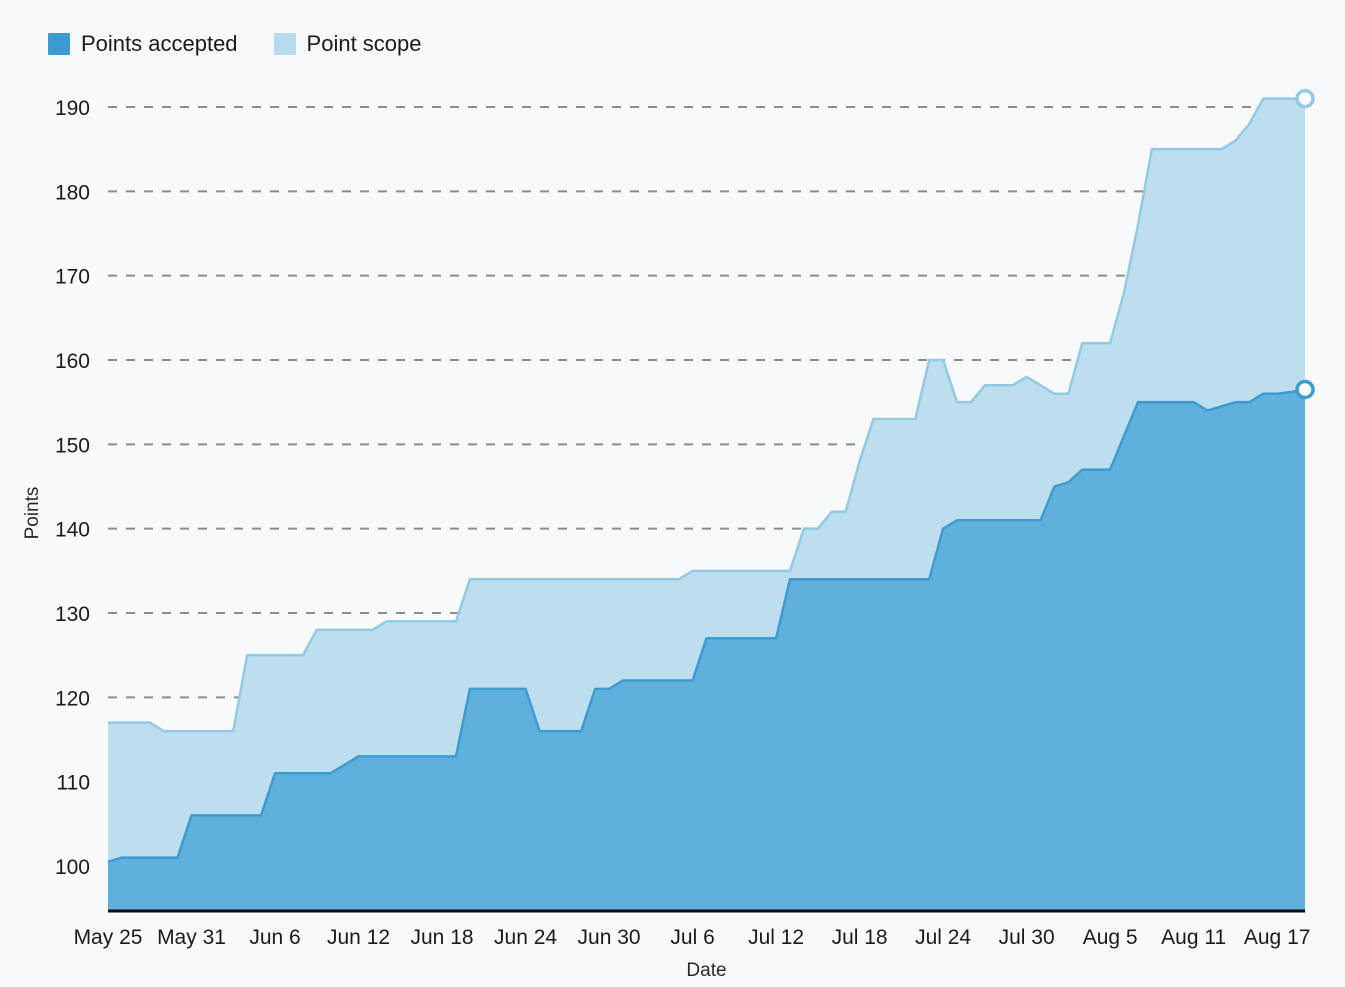  Describe the element at coordinates (860, 937) in the screenshot. I see `x-tick-label: Jul 18` at that location.